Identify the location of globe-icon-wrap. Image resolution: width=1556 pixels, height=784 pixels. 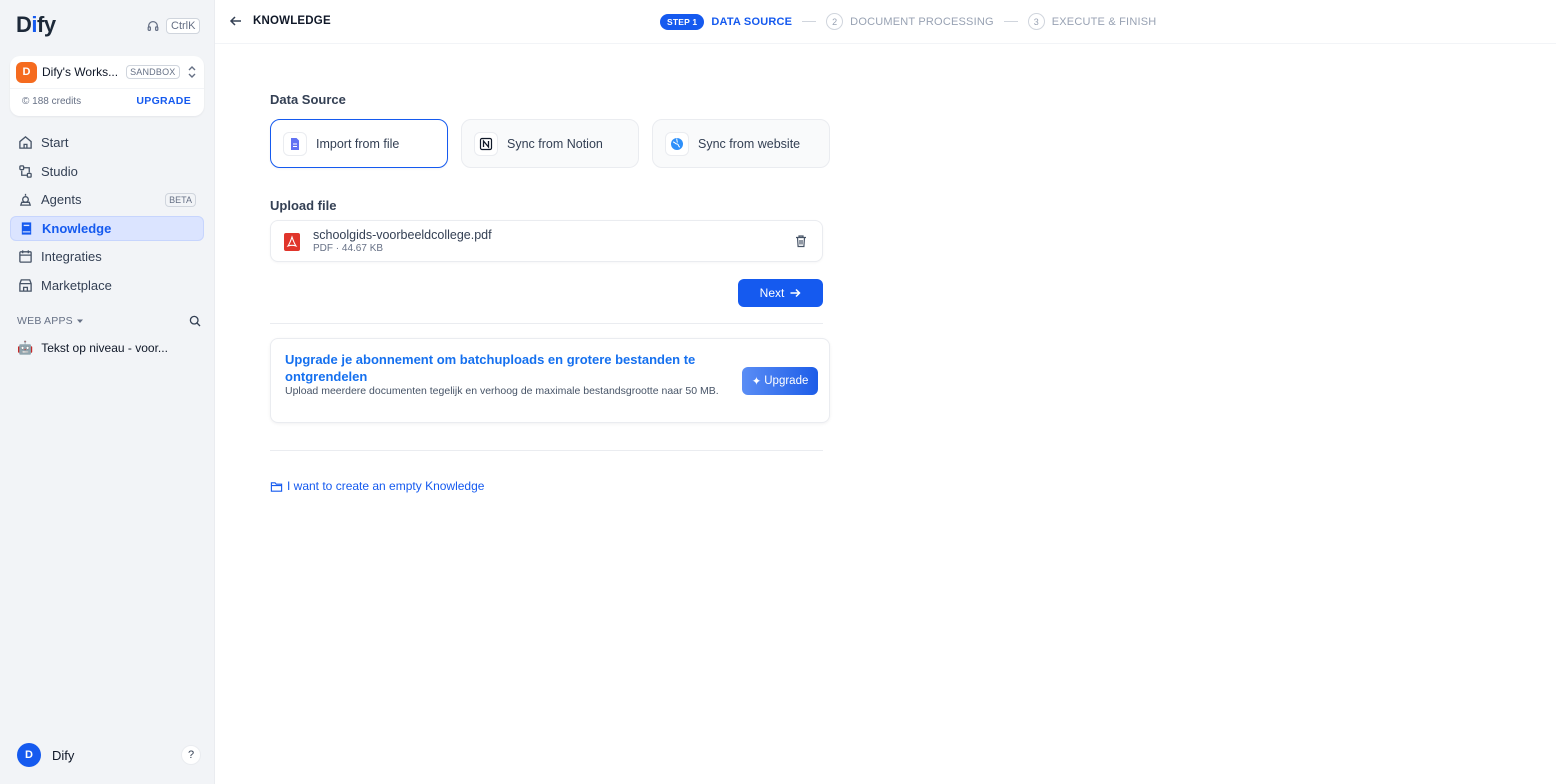
(677, 143).